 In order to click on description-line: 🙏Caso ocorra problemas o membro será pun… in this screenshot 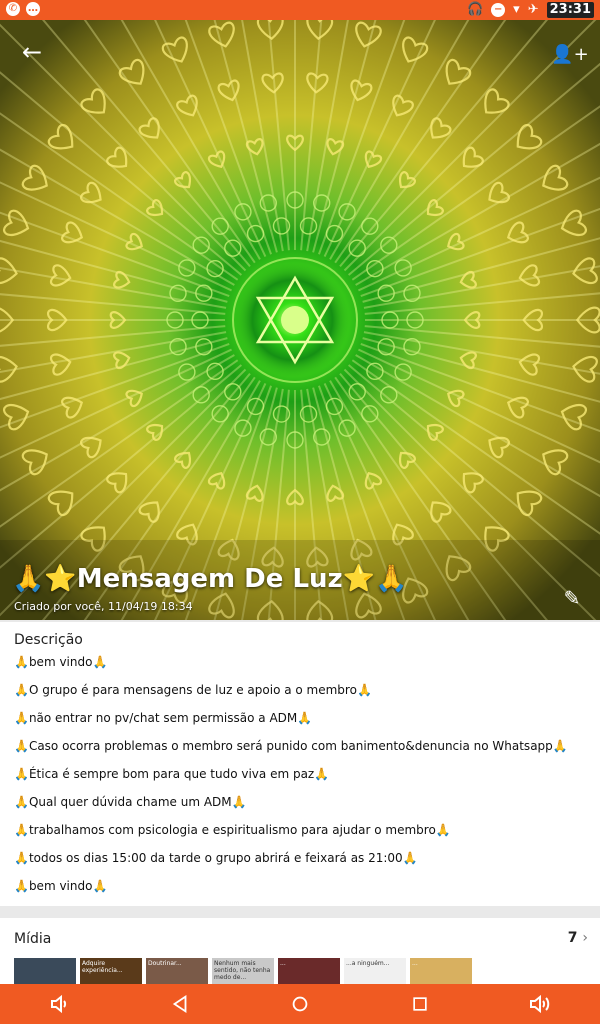, I will do `click(291, 746)`.